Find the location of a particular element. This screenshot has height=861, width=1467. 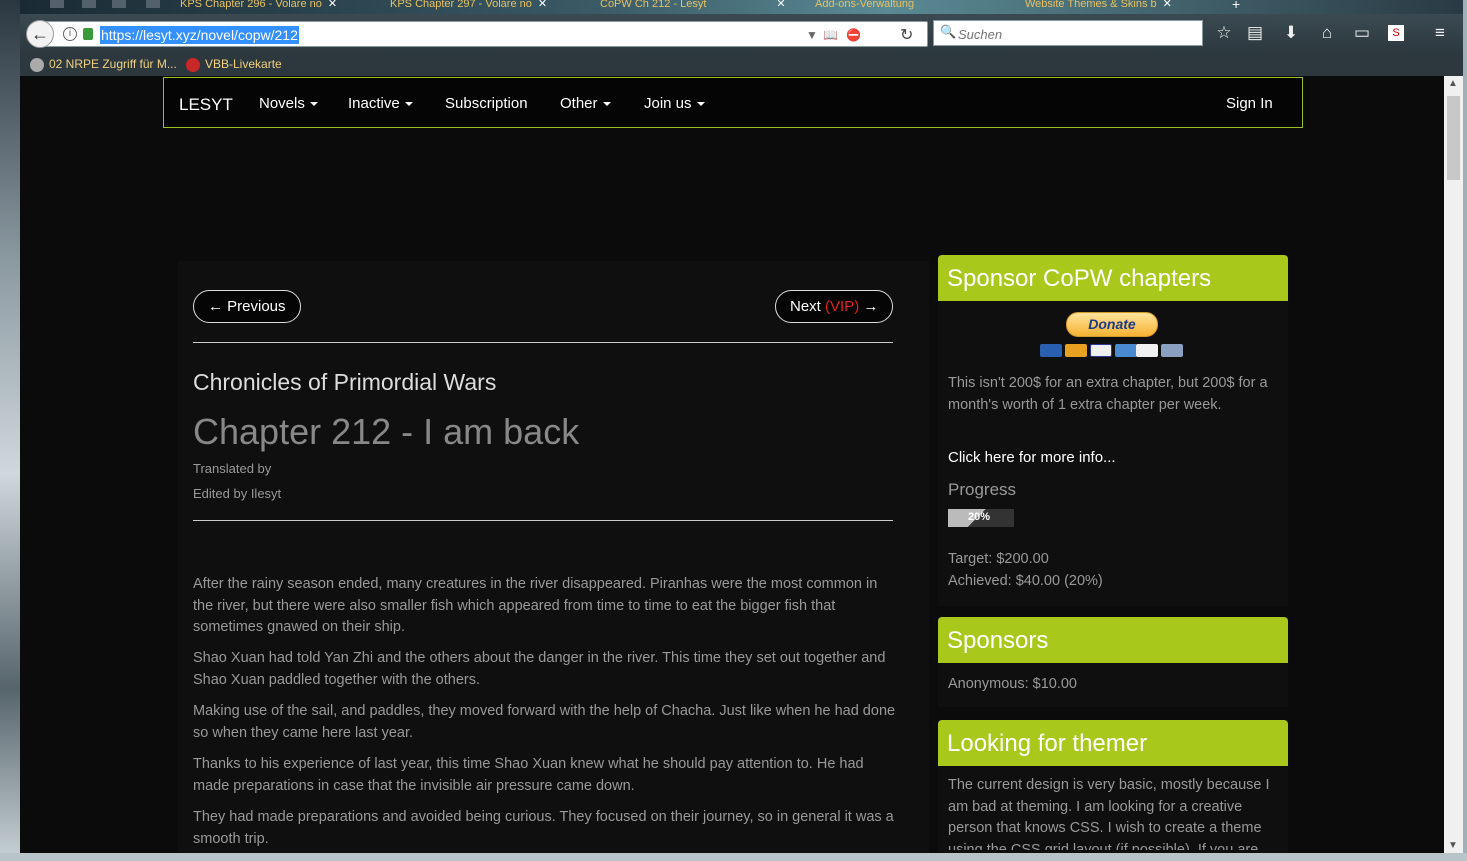

nav-join-us: Join us is located at coordinates (674, 103).